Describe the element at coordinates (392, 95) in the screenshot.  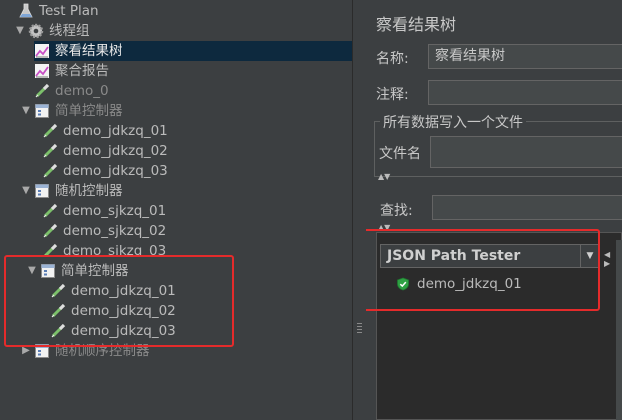
I see `comment-label: 注释:` at that location.